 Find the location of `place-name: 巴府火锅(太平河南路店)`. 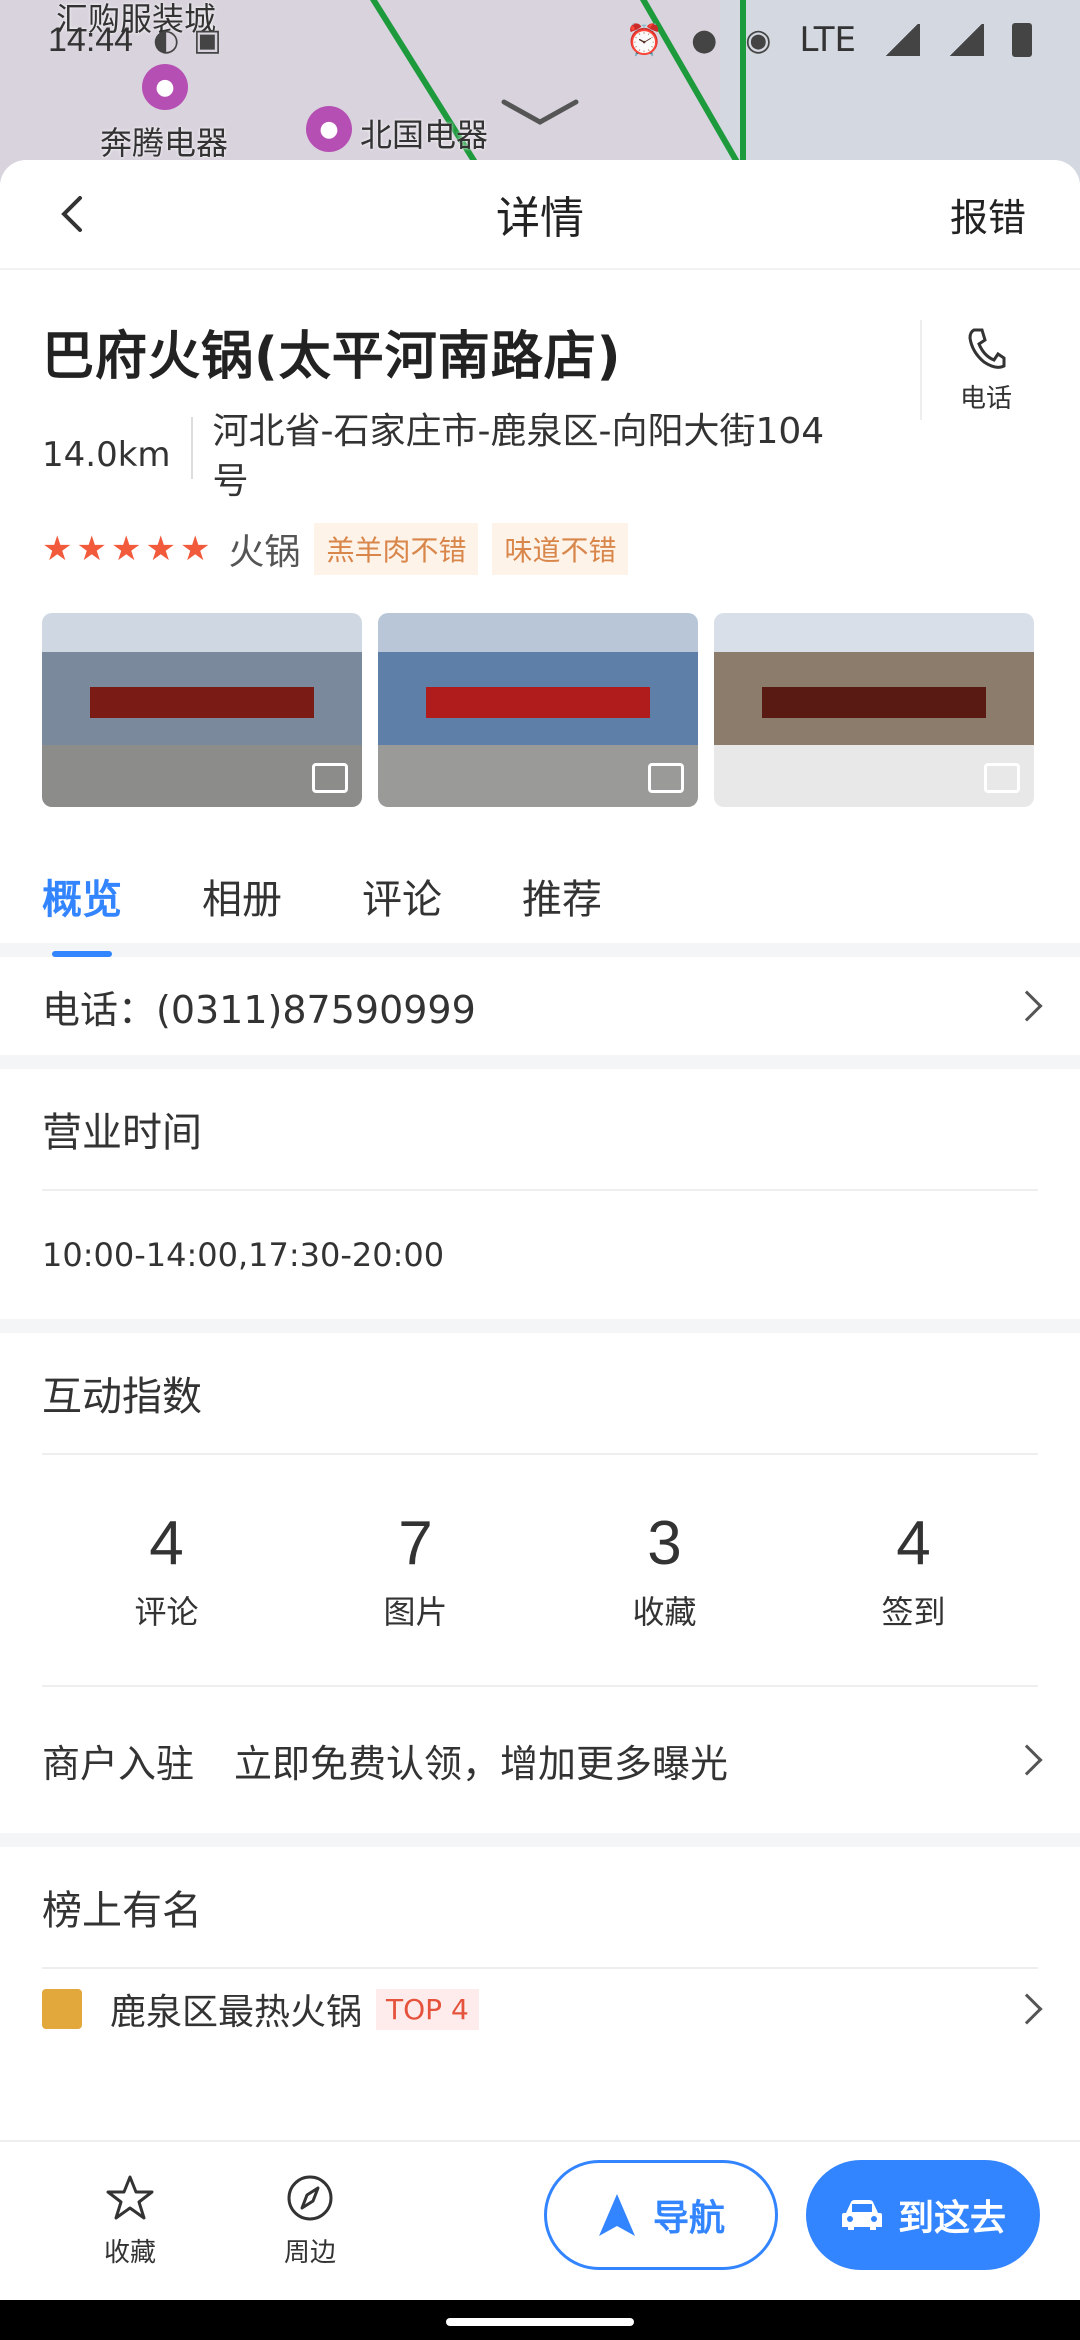

place-name: 巴府火锅(太平河南路店) is located at coordinates (332, 357).